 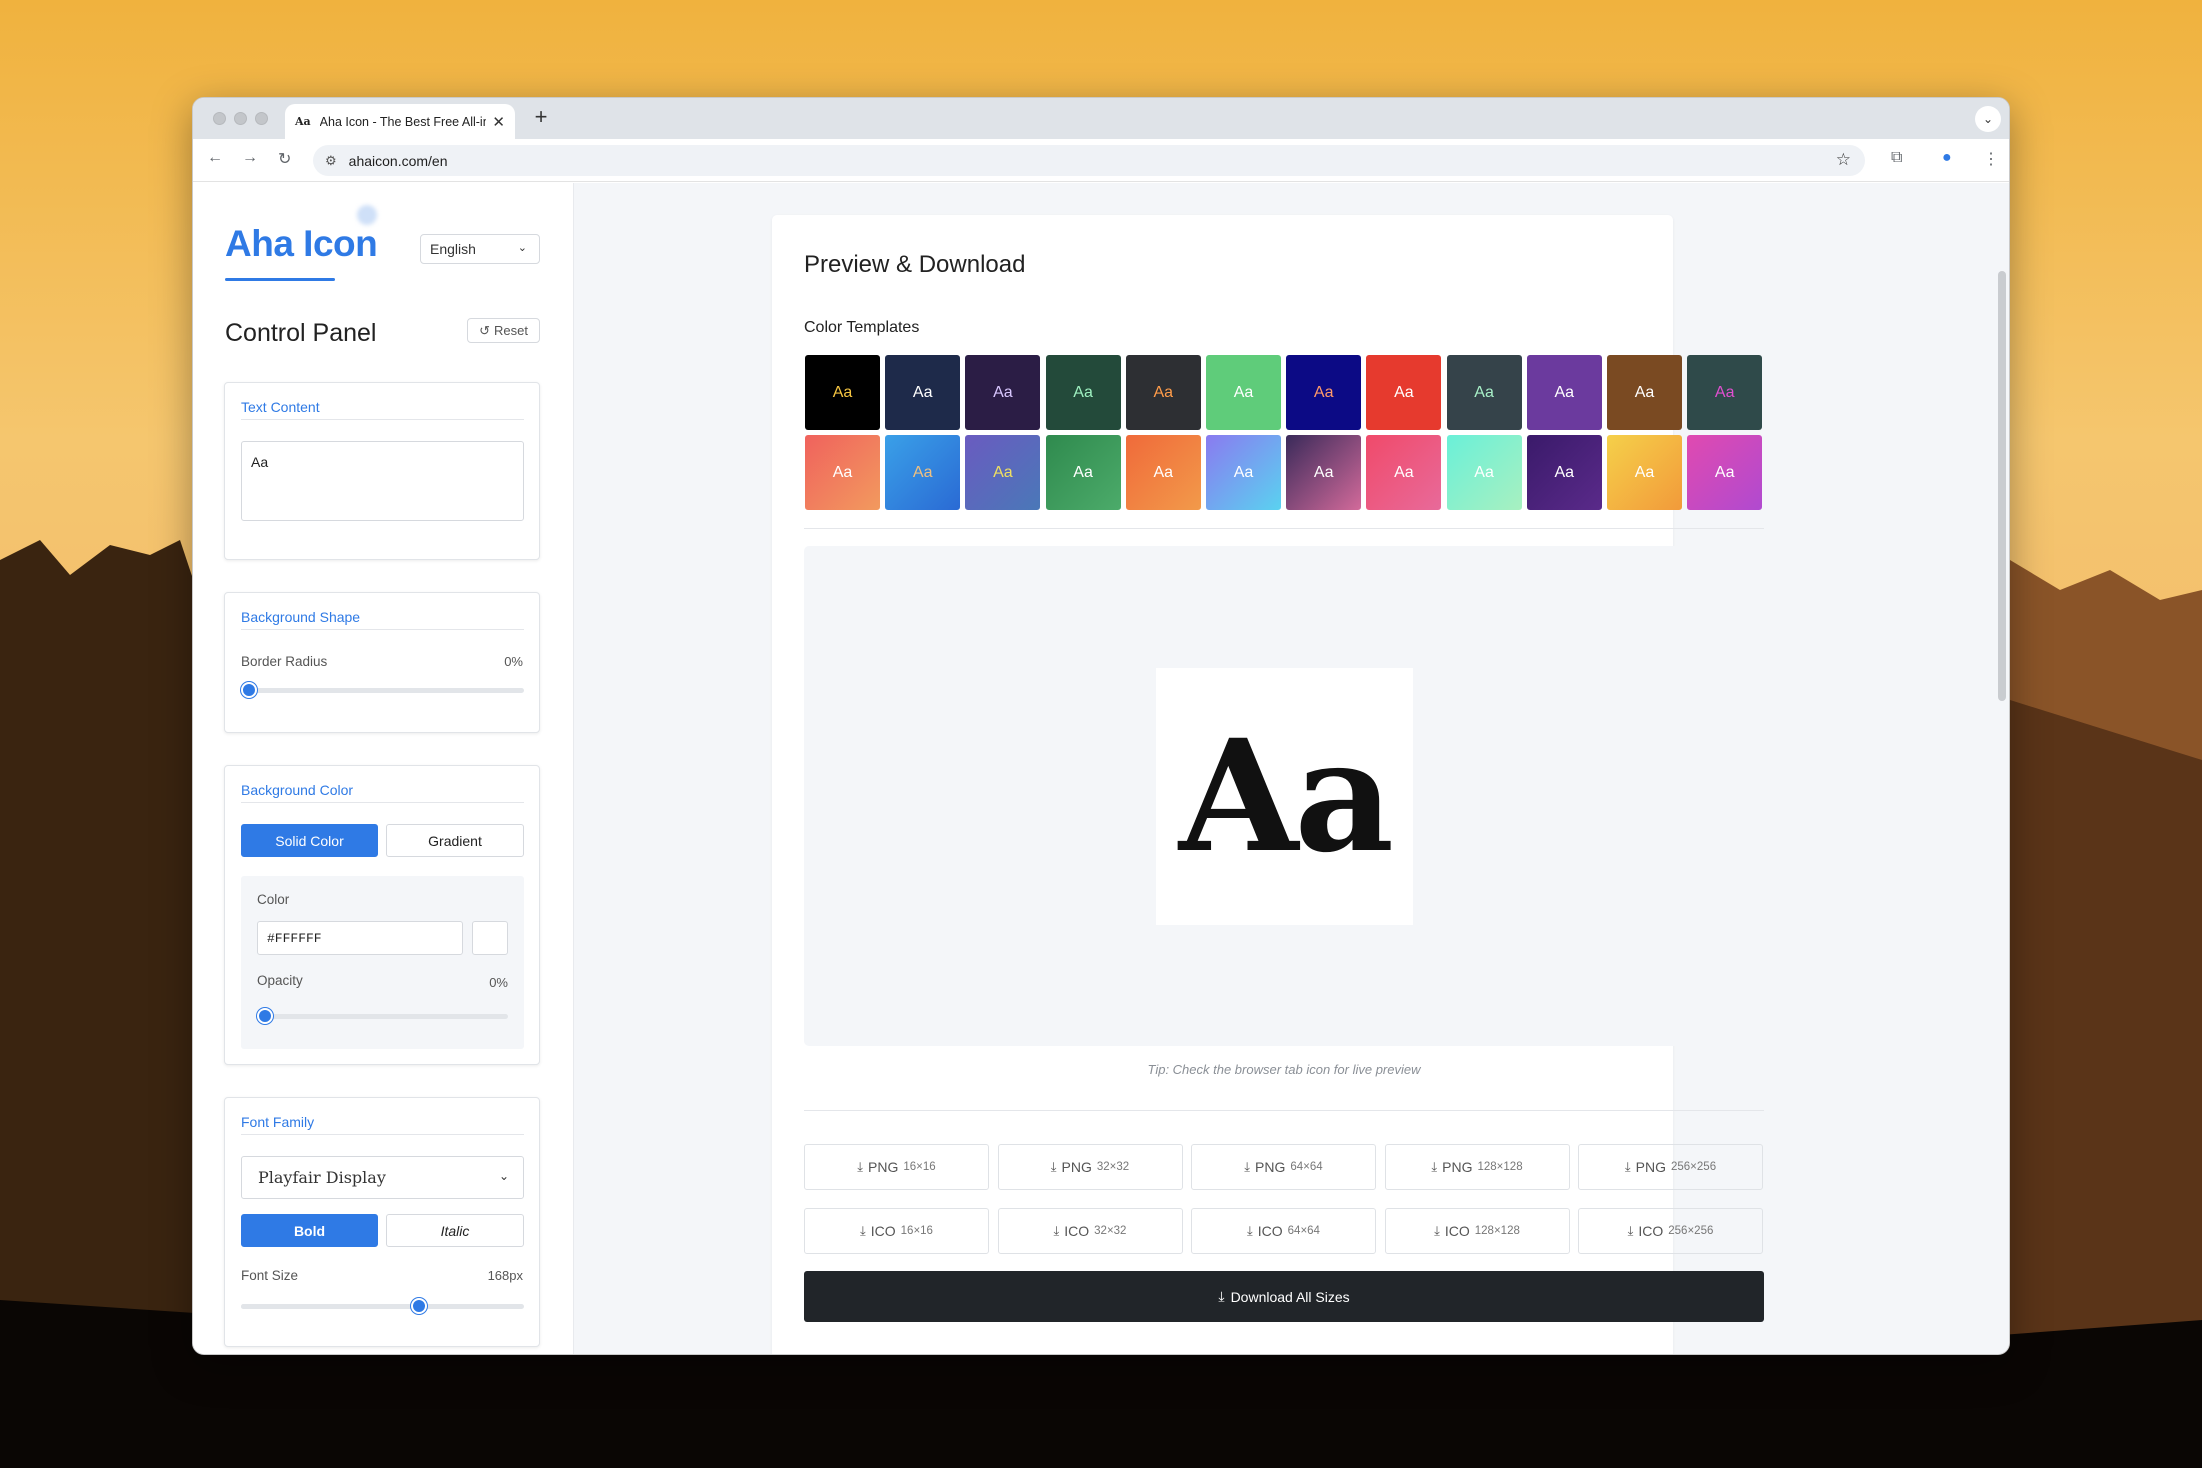 What do you see at coordinates (1896, 158) in the screenshot?
I see `extensions-icon: ⧉` at bounding box center [1896, 158].